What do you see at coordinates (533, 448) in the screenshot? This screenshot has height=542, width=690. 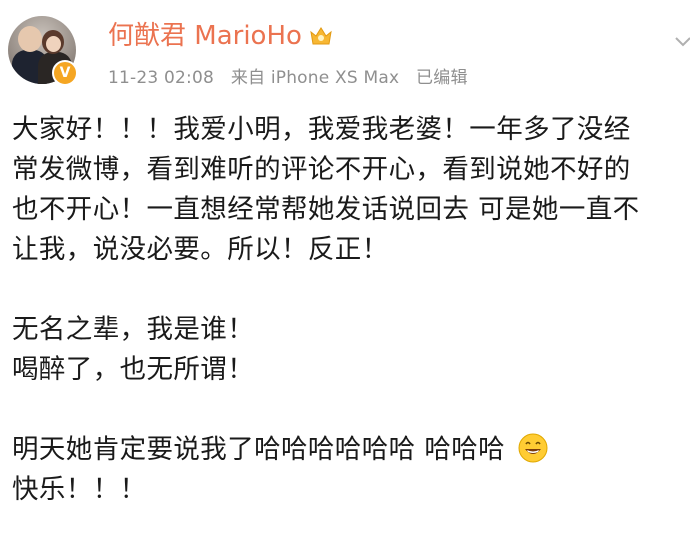 I see `grinning-face-emoji-icon` at bounding box center [533, 448].